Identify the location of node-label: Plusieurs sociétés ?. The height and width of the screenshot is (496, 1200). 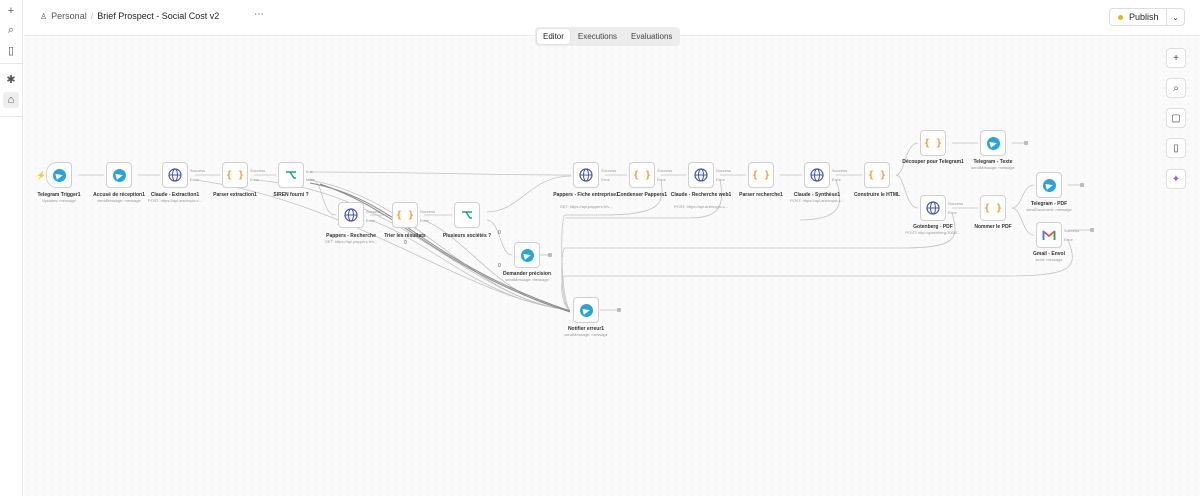
(467, 236).